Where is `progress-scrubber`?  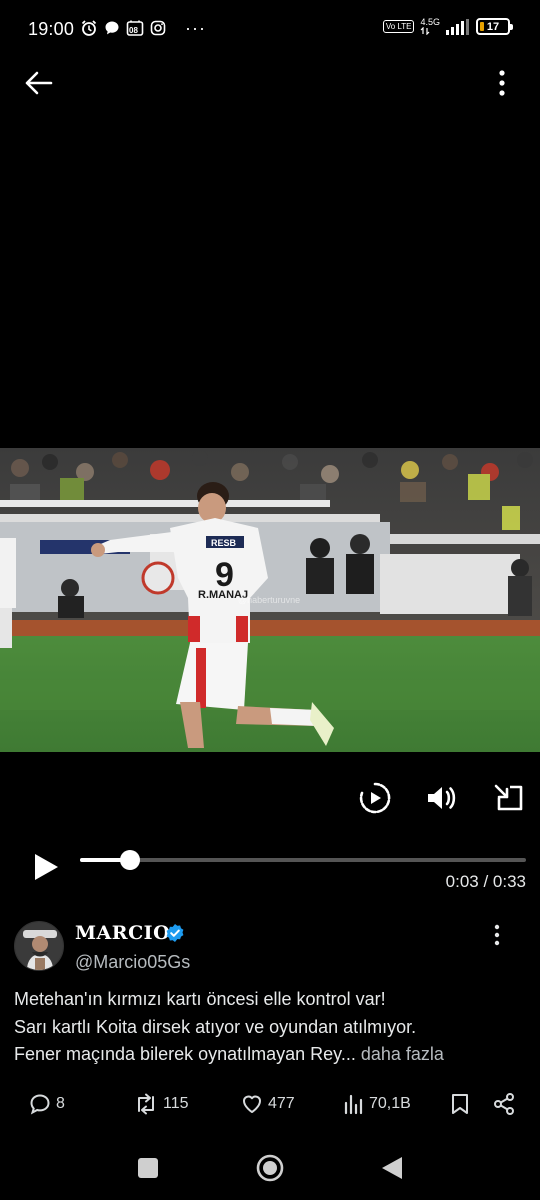 progress-scrubber is located at coordinates (303, 860).